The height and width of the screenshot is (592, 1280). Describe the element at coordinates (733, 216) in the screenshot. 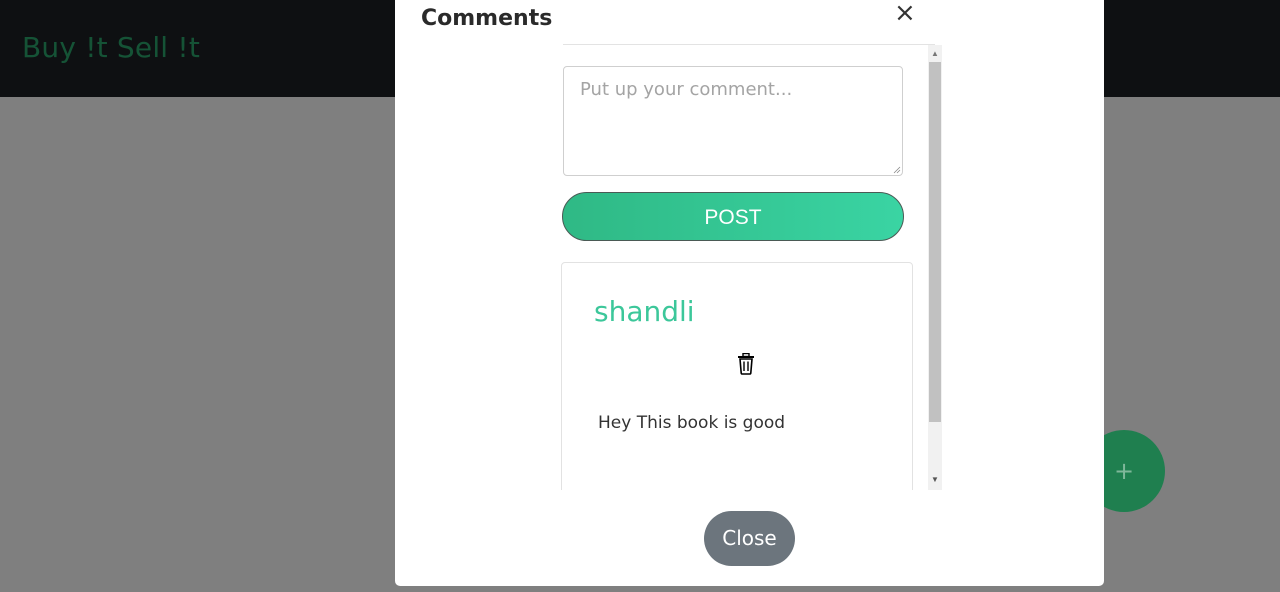

I see `post-comment-button: POST` at that location.